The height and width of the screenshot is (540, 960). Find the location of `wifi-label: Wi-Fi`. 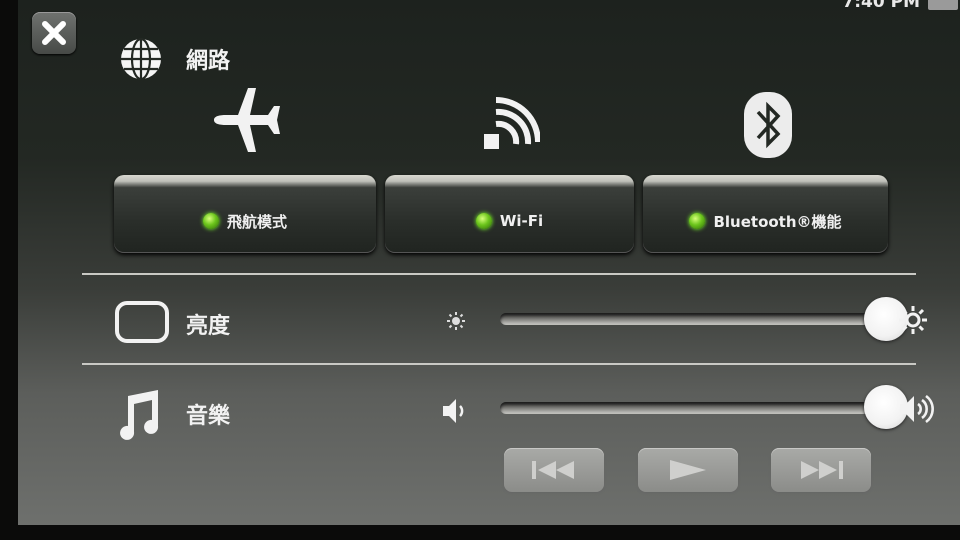

wifi-label: Wi-Fi is located at coordinates (521, 221).